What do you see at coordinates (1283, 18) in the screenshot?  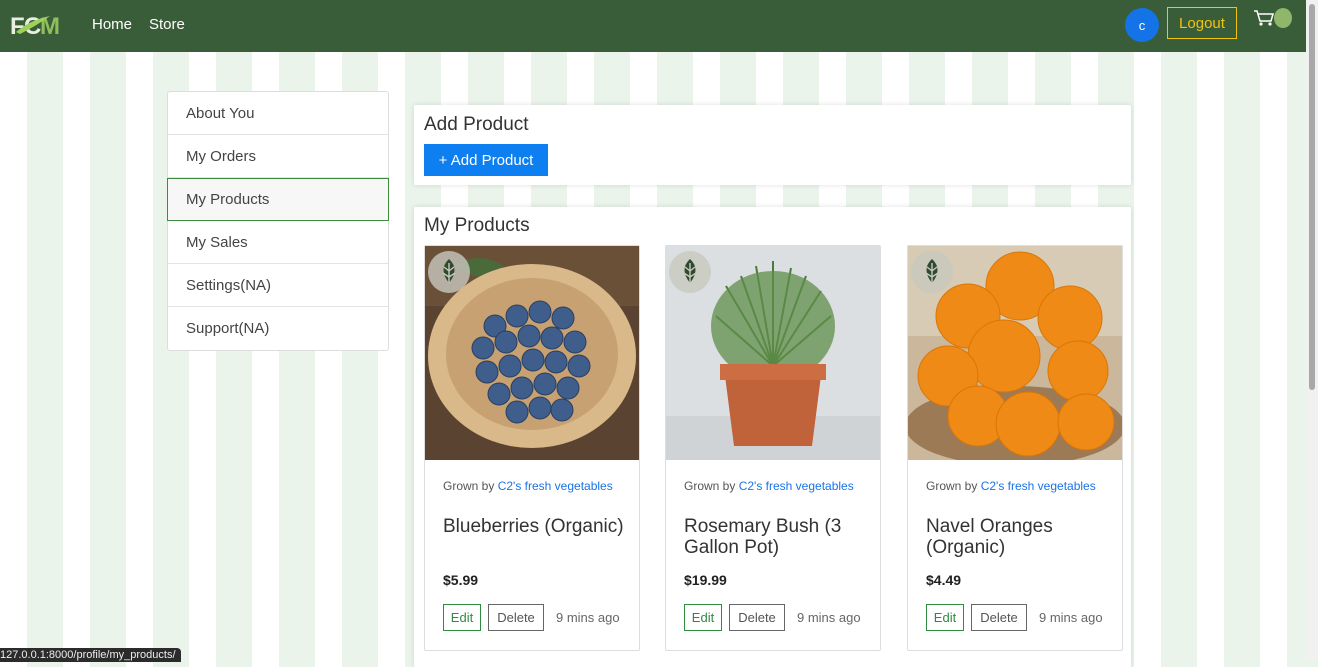 I see `cart-badge` at bounding box center [1283, 18].